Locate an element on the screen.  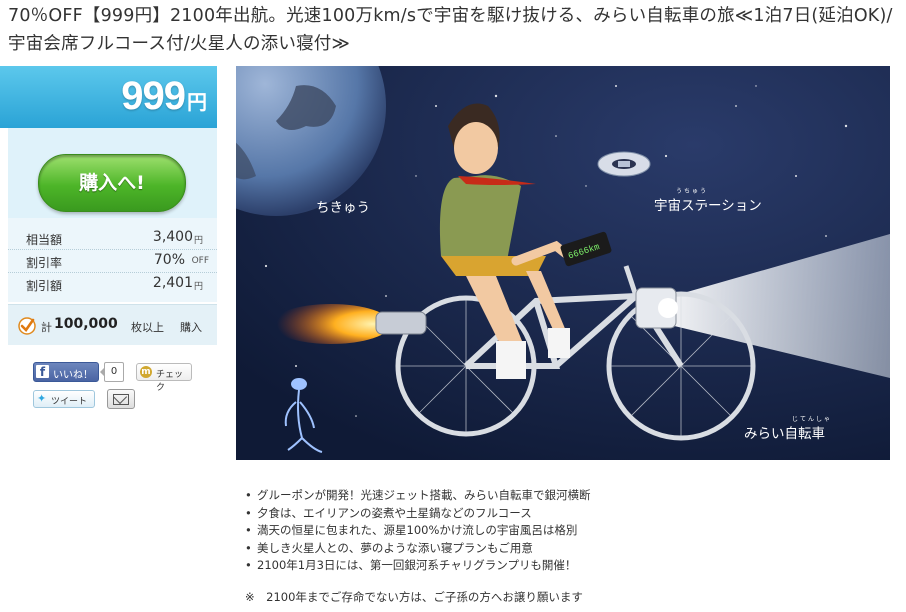
earth-label: ちきゅう is located at coordinates (343, 208).